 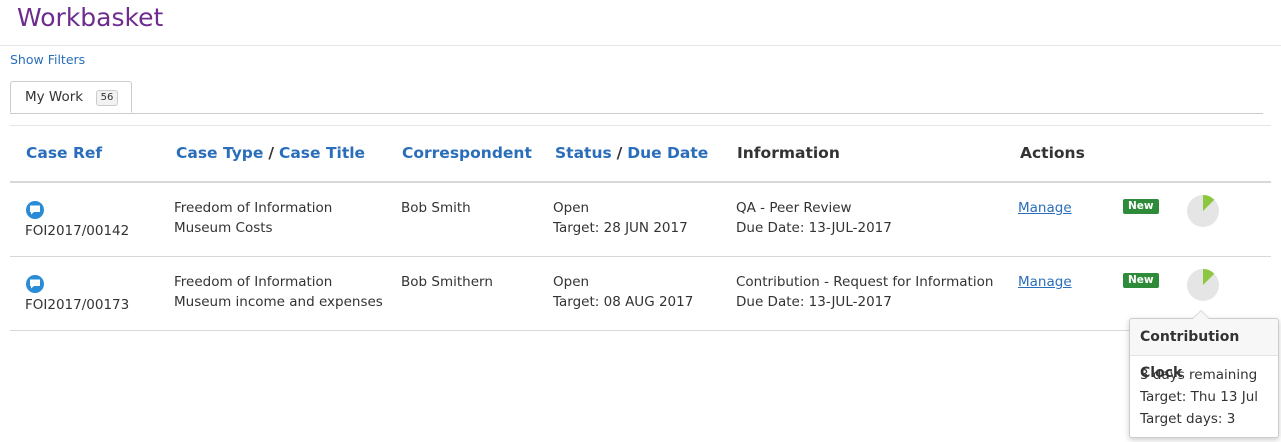 What do you see at coordinates (623, 302) in the screenshot?
I see `target-date: Target: 08 AUG 2017` at bounding box center [623, 302].